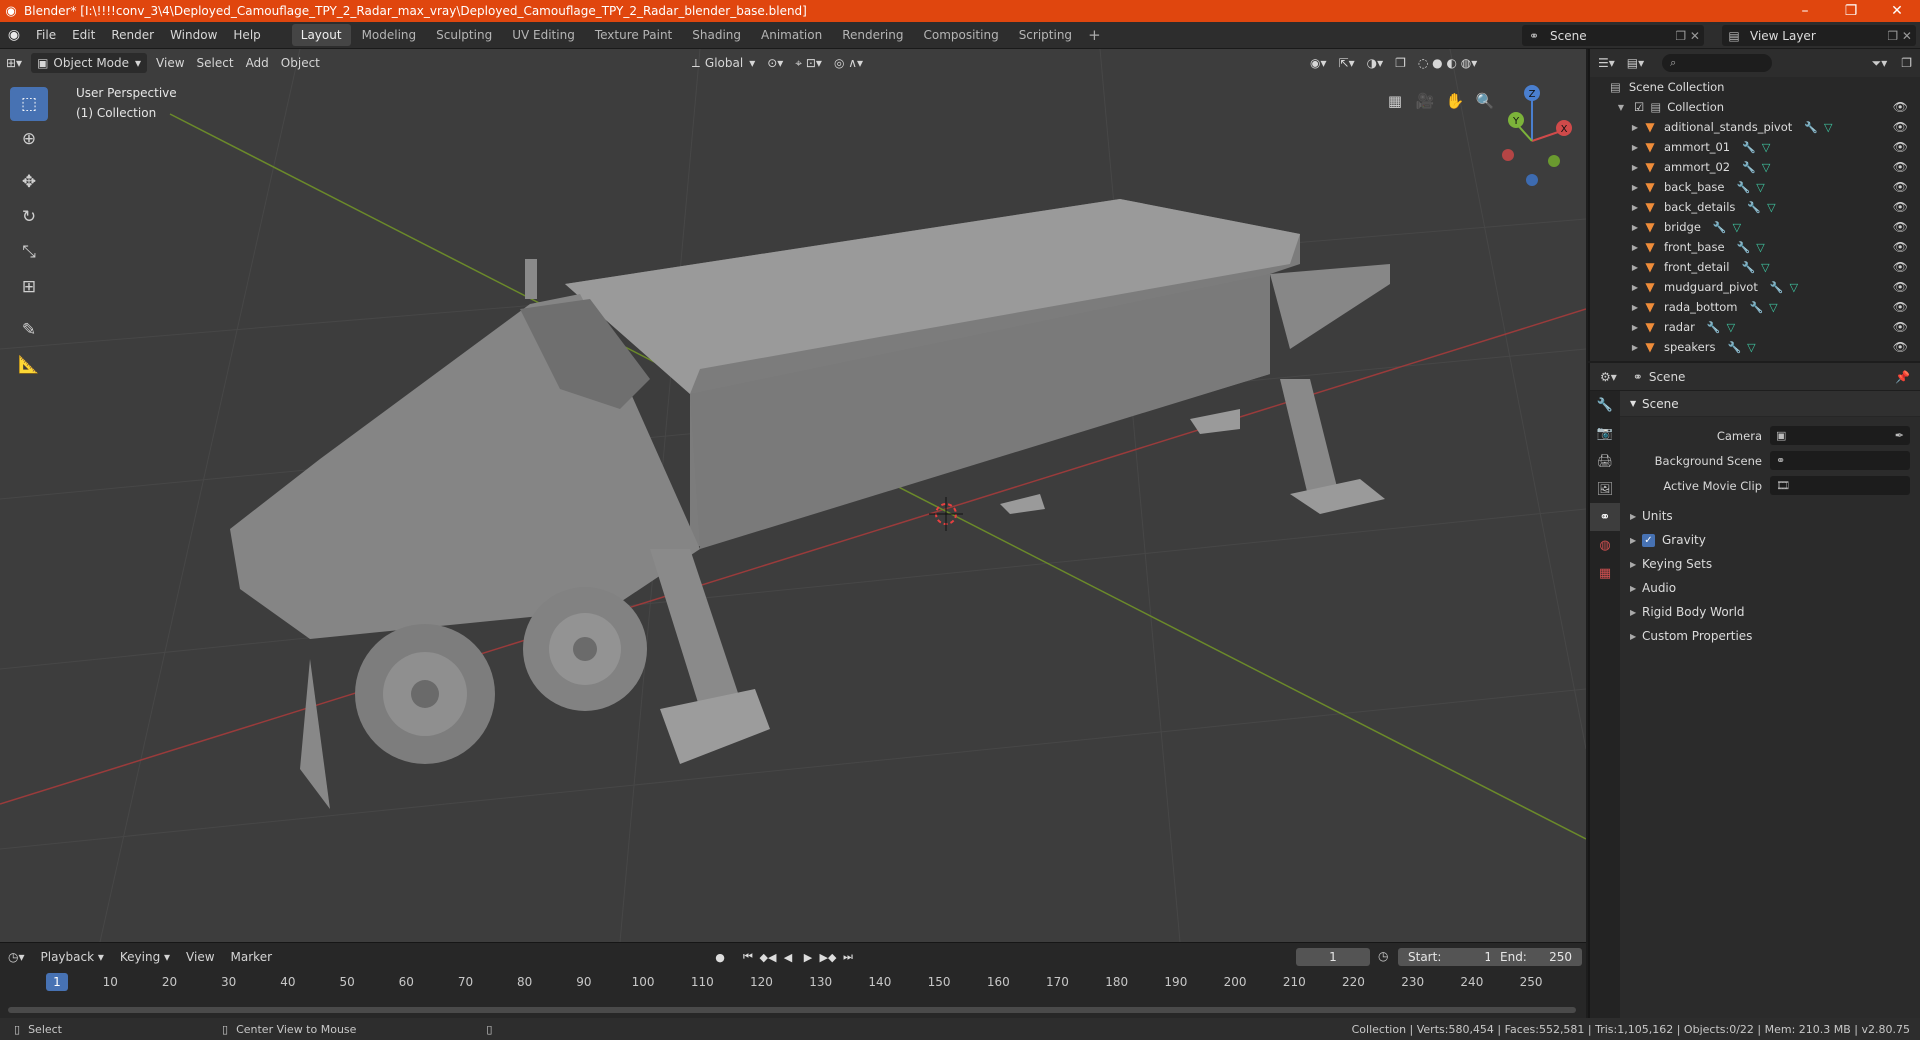 This screenshot has height=1040, width=1920. Describe the element at coordinates (29, 252) in the screenshot. I see `scale-tool-icon: ⤡` at that location.